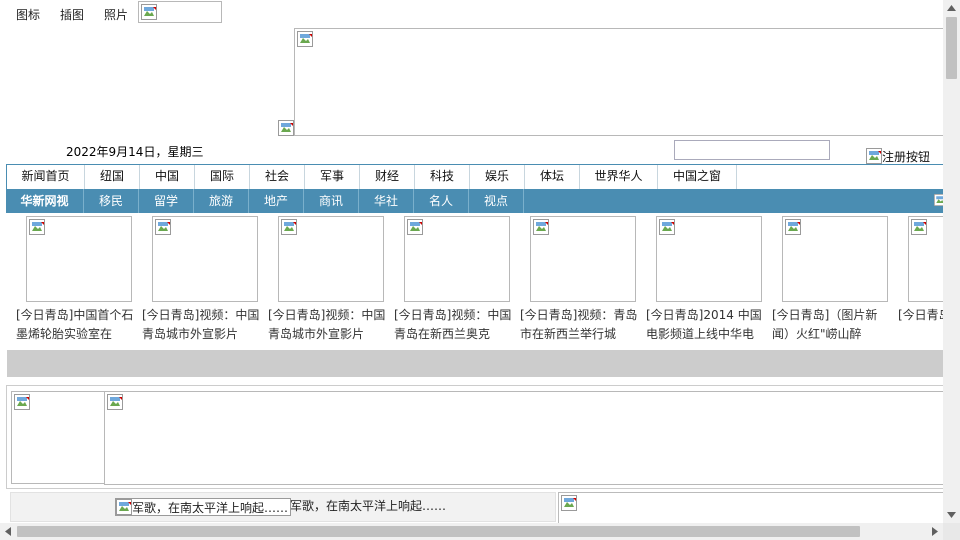  Describe the element at coordinates (906, 156) in the screenshot. I see `register-button-alt: 注册按钮` at that location.